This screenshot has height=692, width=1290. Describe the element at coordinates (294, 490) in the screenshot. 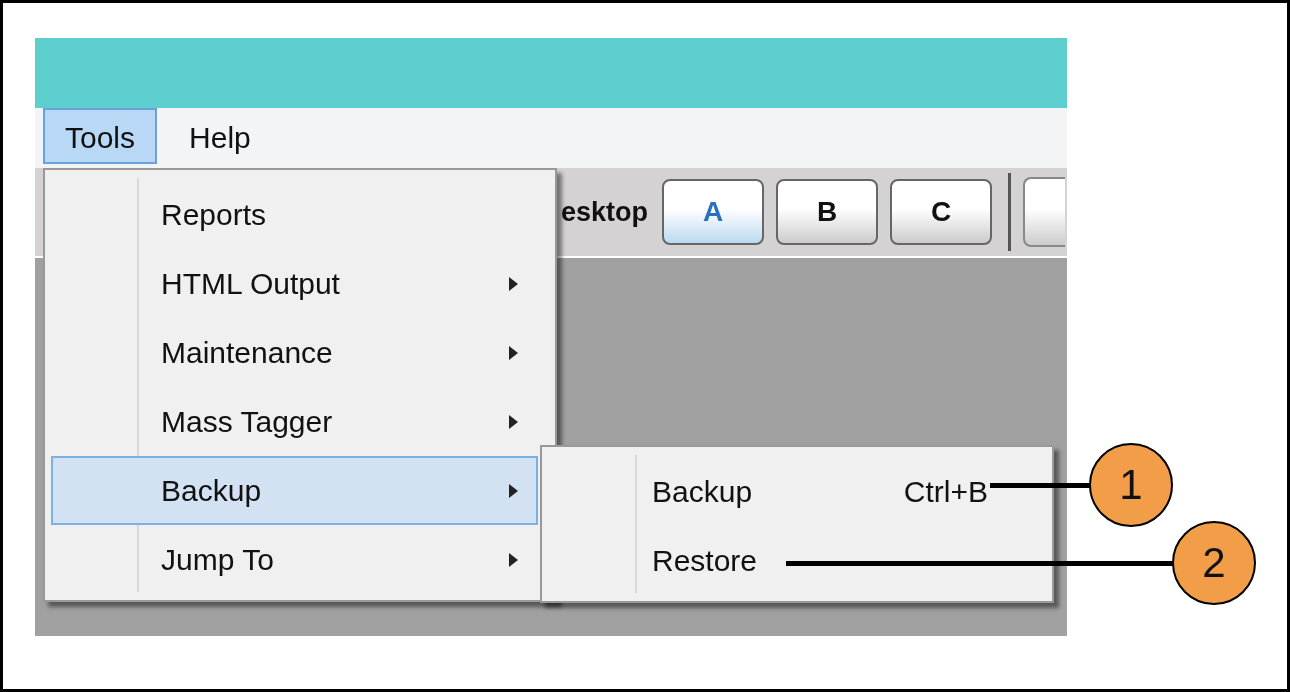

I see `menu-item: Backup` at that location.